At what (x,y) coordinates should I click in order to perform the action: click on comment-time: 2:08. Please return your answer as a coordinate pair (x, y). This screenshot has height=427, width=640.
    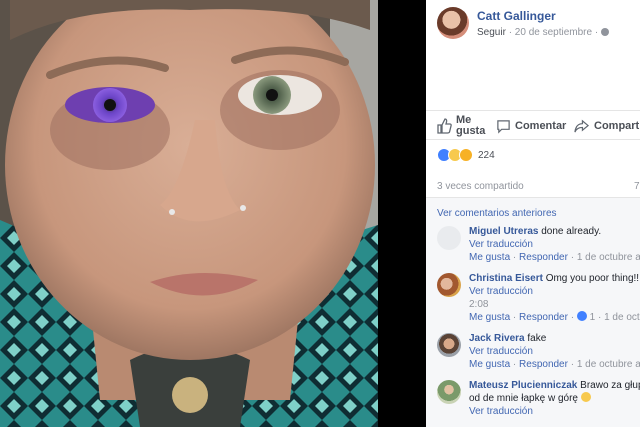
    Looking at the image, I should click on (479, 304).